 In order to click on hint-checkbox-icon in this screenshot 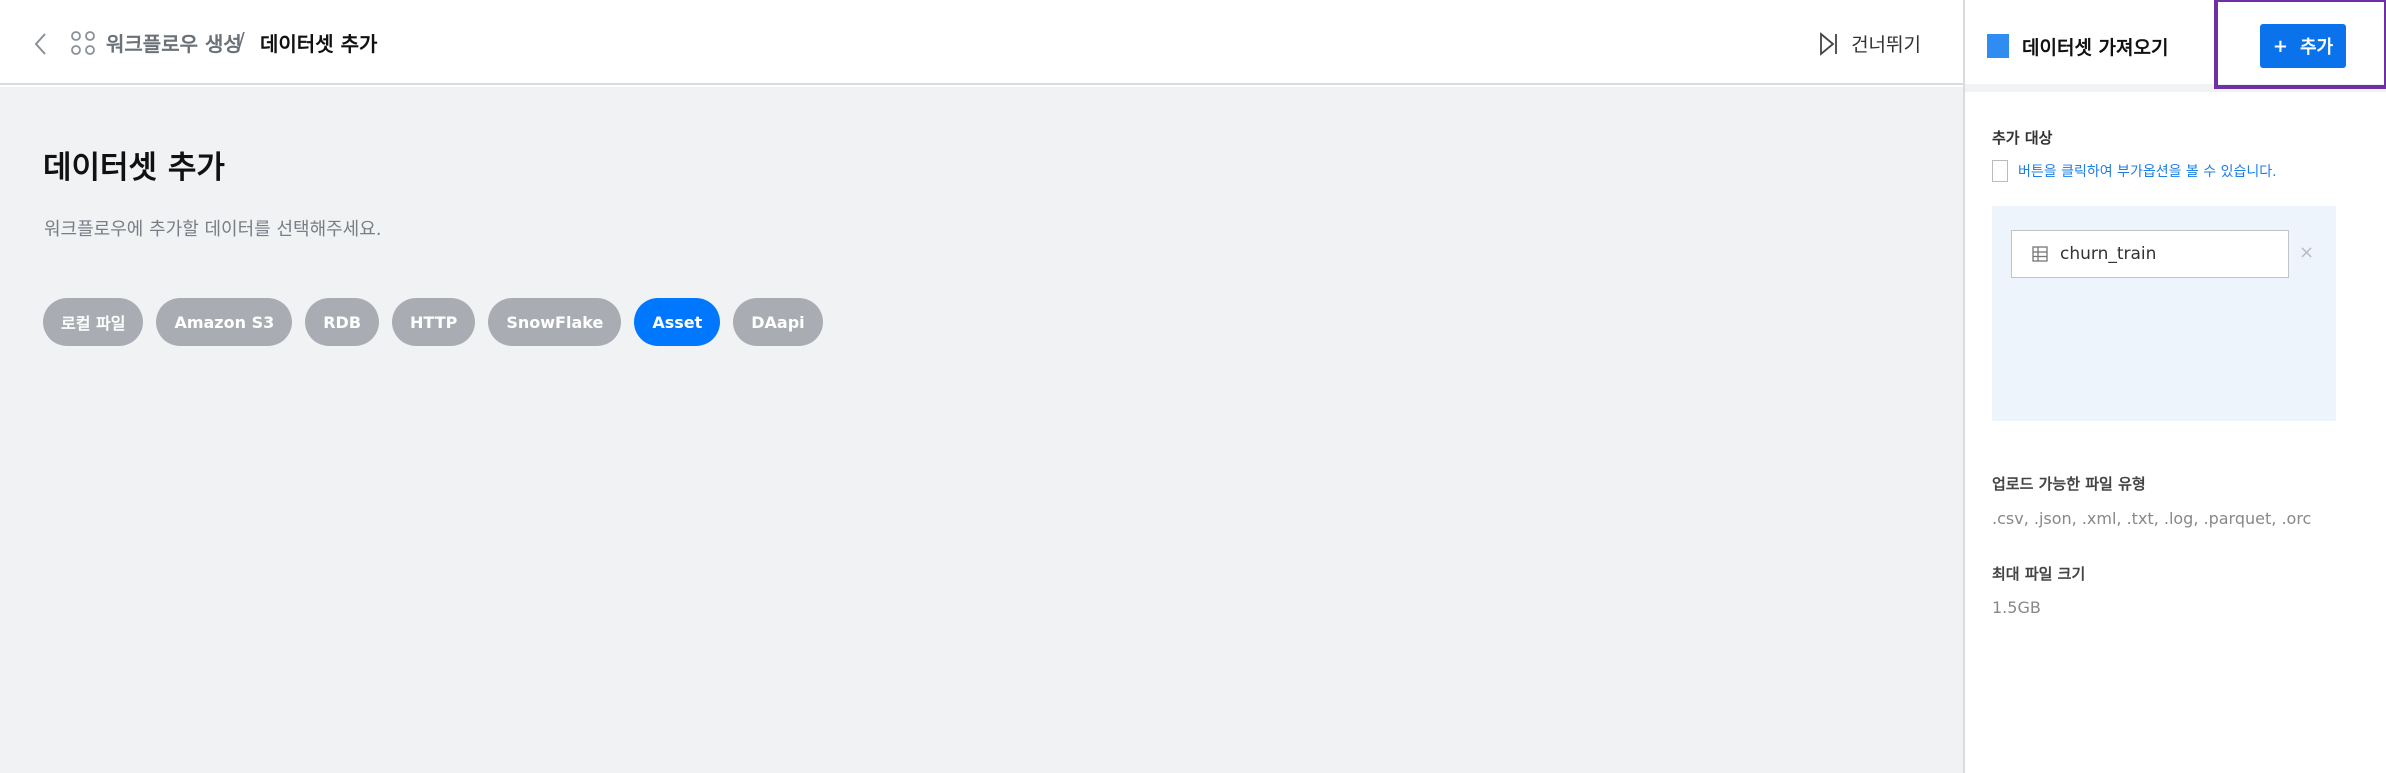, I will do `click(2000, 171)`.